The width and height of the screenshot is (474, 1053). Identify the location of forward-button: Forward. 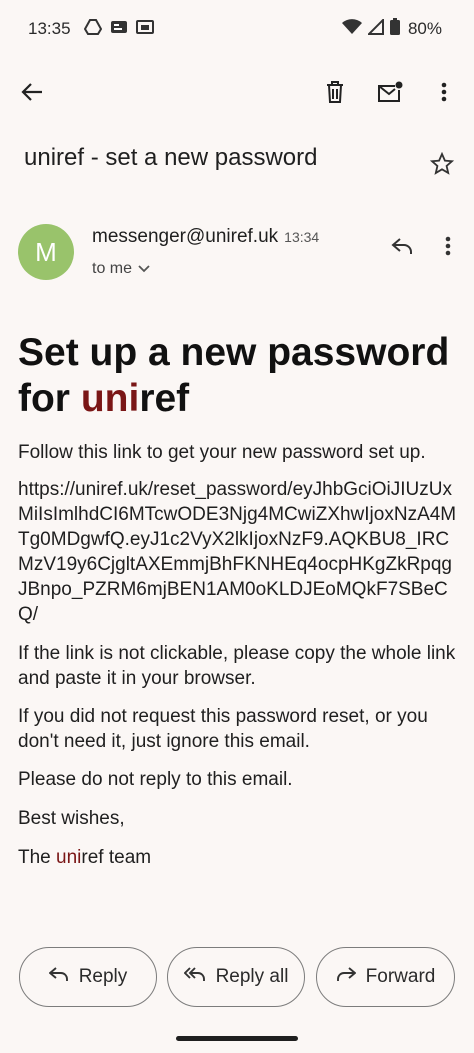
(385, 977).